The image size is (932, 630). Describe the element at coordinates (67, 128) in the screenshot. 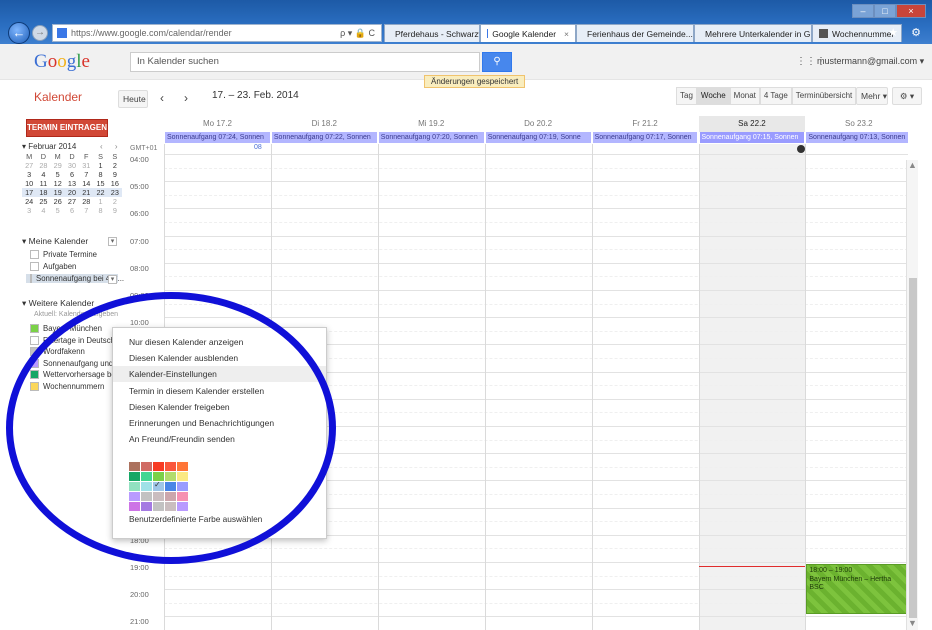

I see `create-event-button: TERMIN EINTRAGEN` at that location.